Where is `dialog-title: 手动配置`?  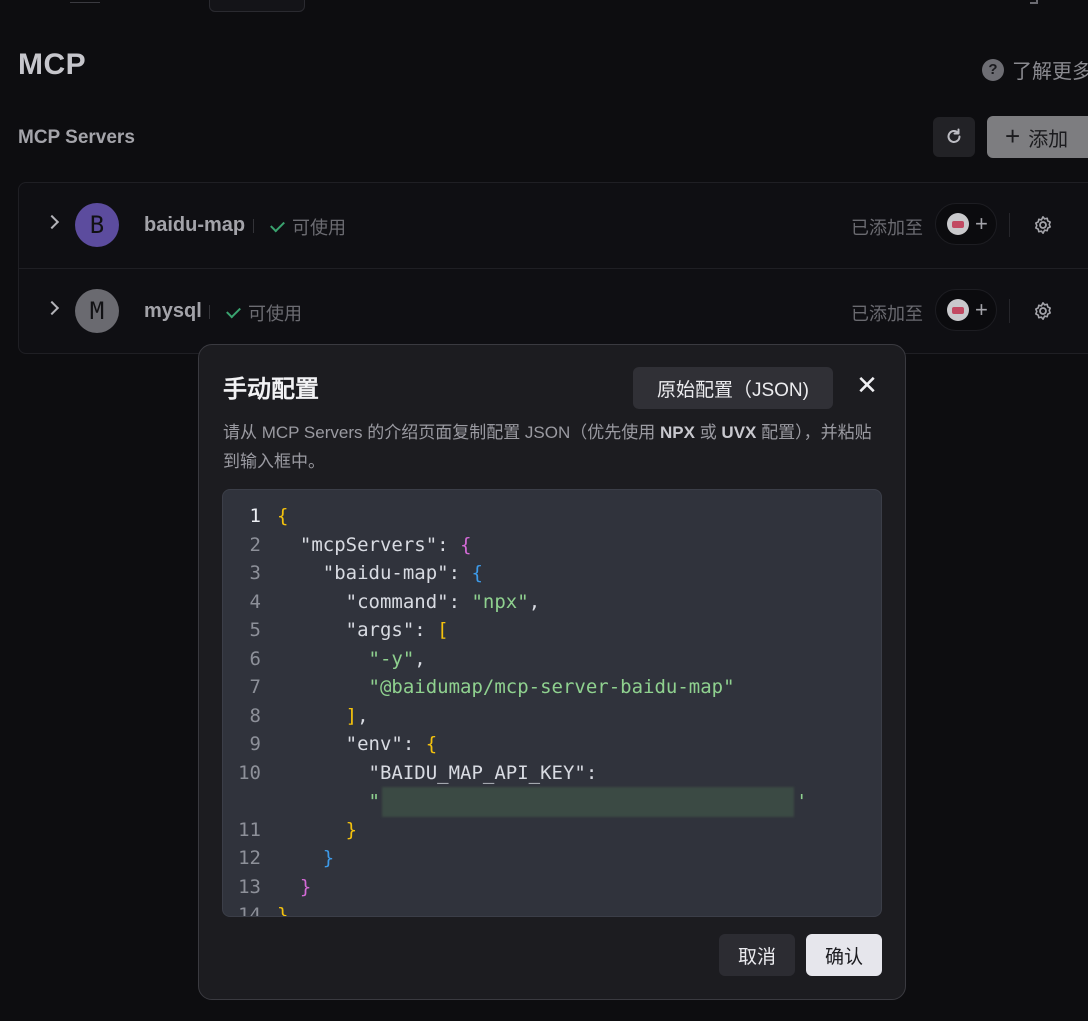 dialog-title: 手动配置 is located at coordinates (271, 389).